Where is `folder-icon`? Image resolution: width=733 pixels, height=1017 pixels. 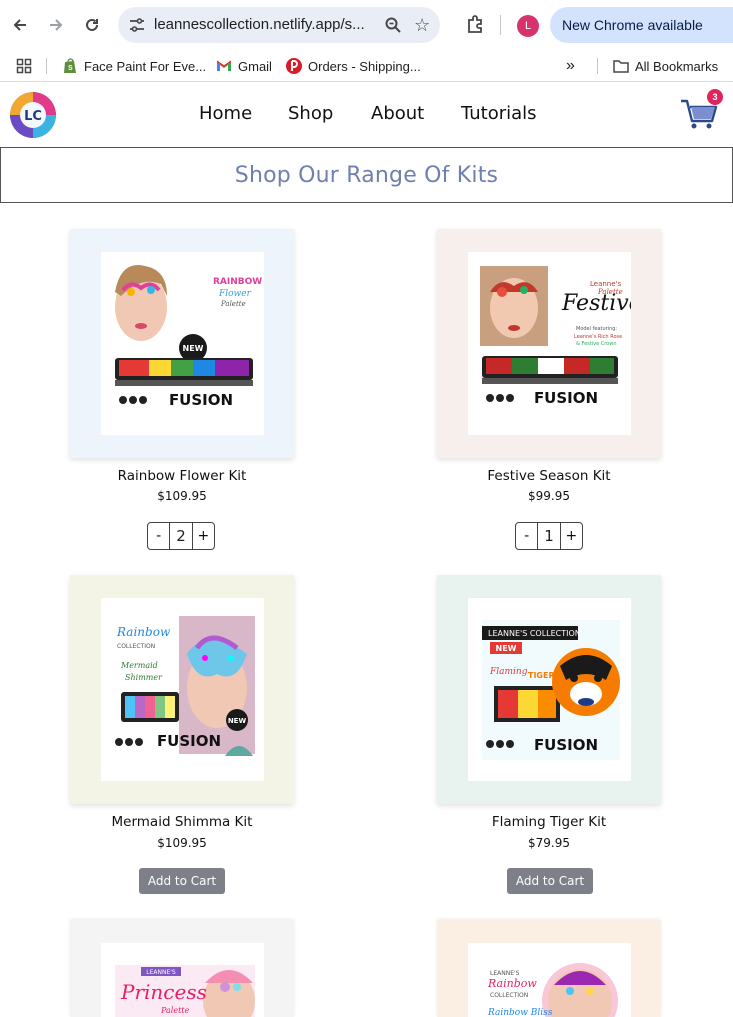
folder-icon is located at coordinates (621, 66).